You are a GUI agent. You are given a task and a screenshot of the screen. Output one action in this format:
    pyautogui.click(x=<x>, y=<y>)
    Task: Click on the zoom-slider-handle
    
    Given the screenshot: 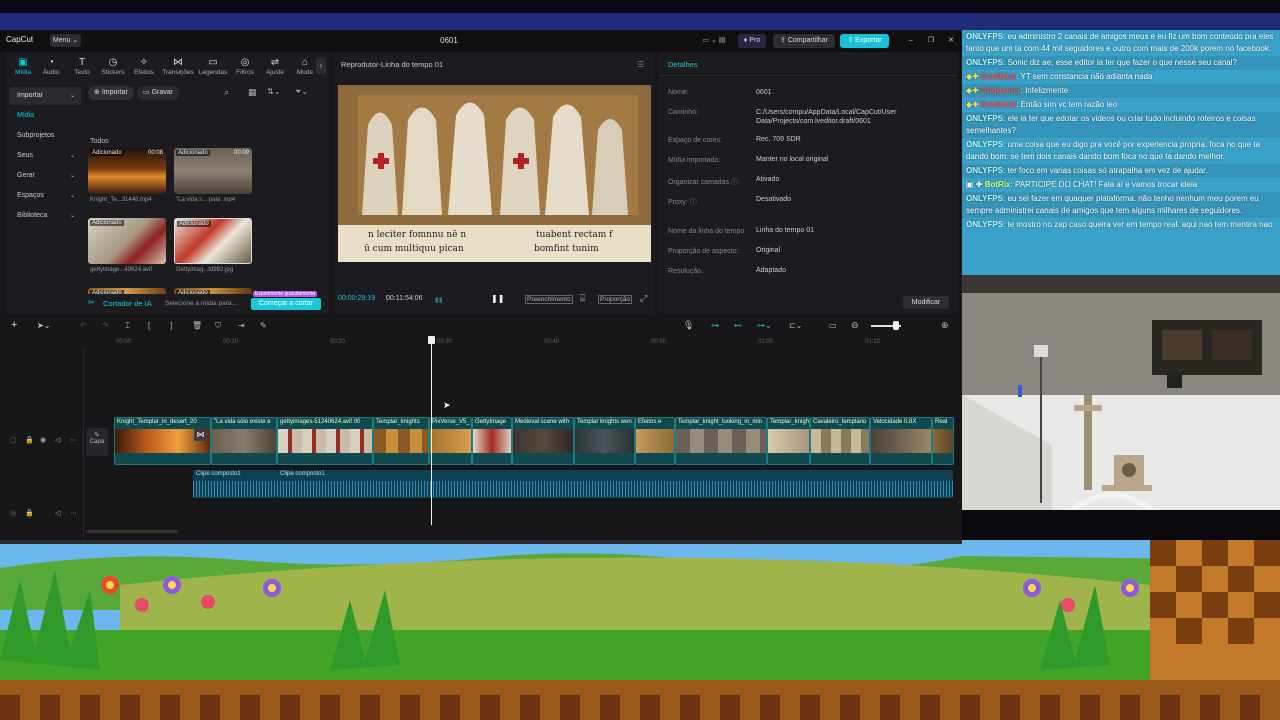 What is the action you would take?
    pyautogui.click(x=896, y=325)
    